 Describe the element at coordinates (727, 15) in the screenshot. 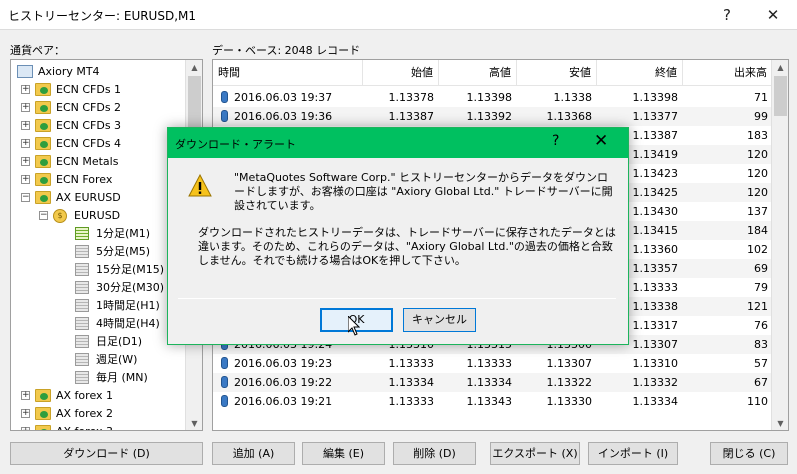

I see `help-button: ?` at that location.